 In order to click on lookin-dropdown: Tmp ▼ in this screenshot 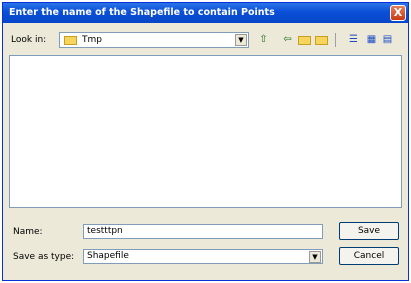, I will do `click(154, 40)`.